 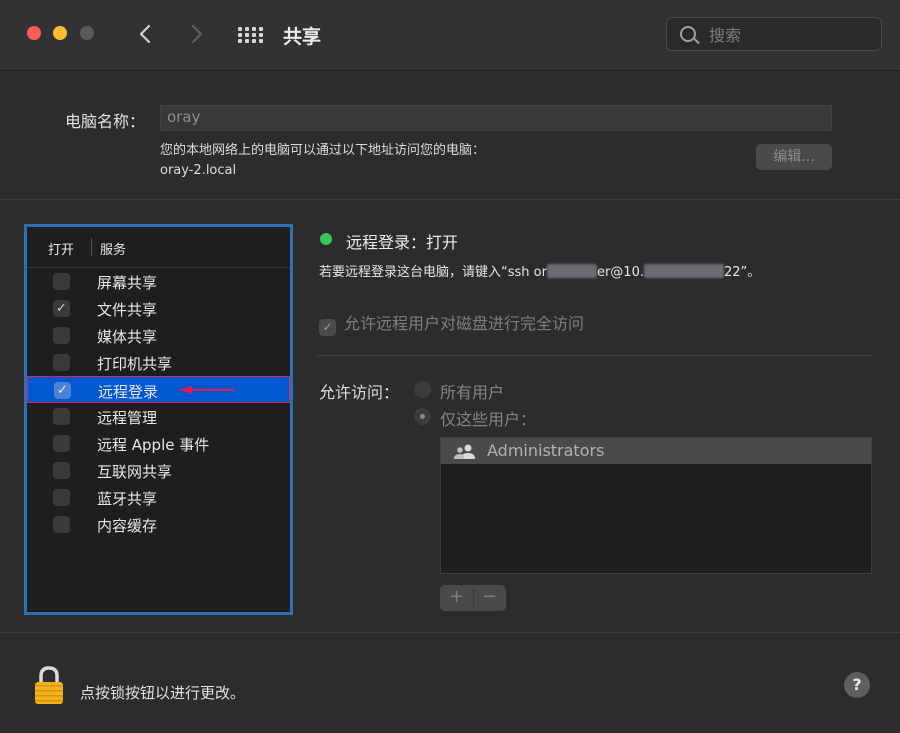 I want to click on service-label: 互联网共享, so click(x=135, y=472).